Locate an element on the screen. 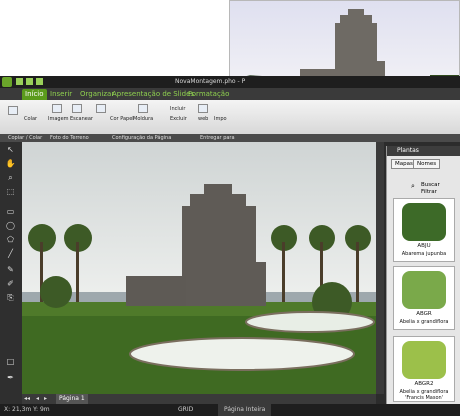  scan-icon is located at coordinates (77, 108).